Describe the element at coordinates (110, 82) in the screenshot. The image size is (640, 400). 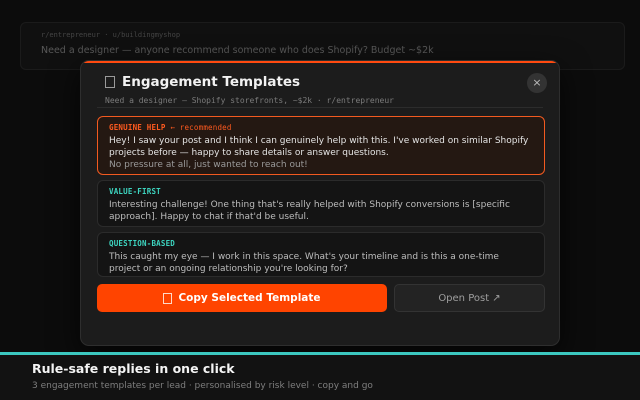
I see `clipboard-icon` at that location.